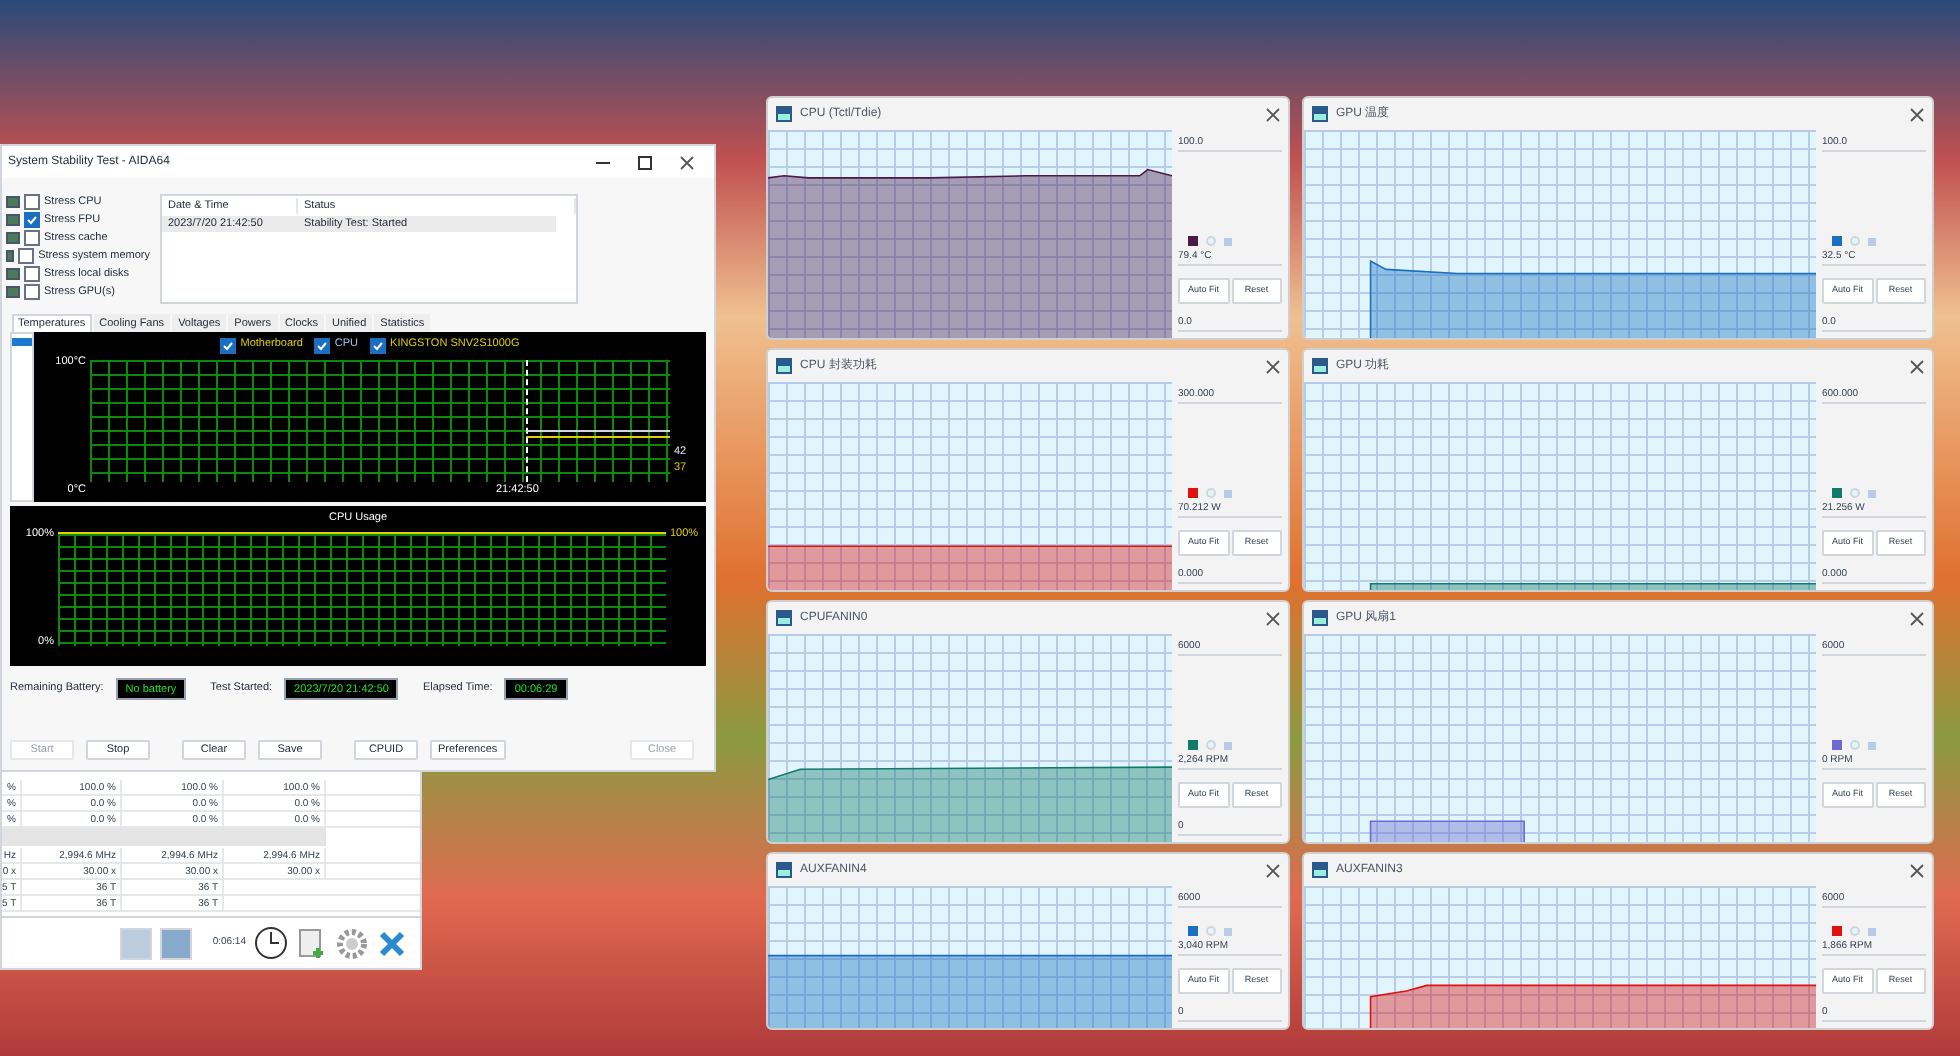  I want to click on minimize-icon, so click(603, 162).